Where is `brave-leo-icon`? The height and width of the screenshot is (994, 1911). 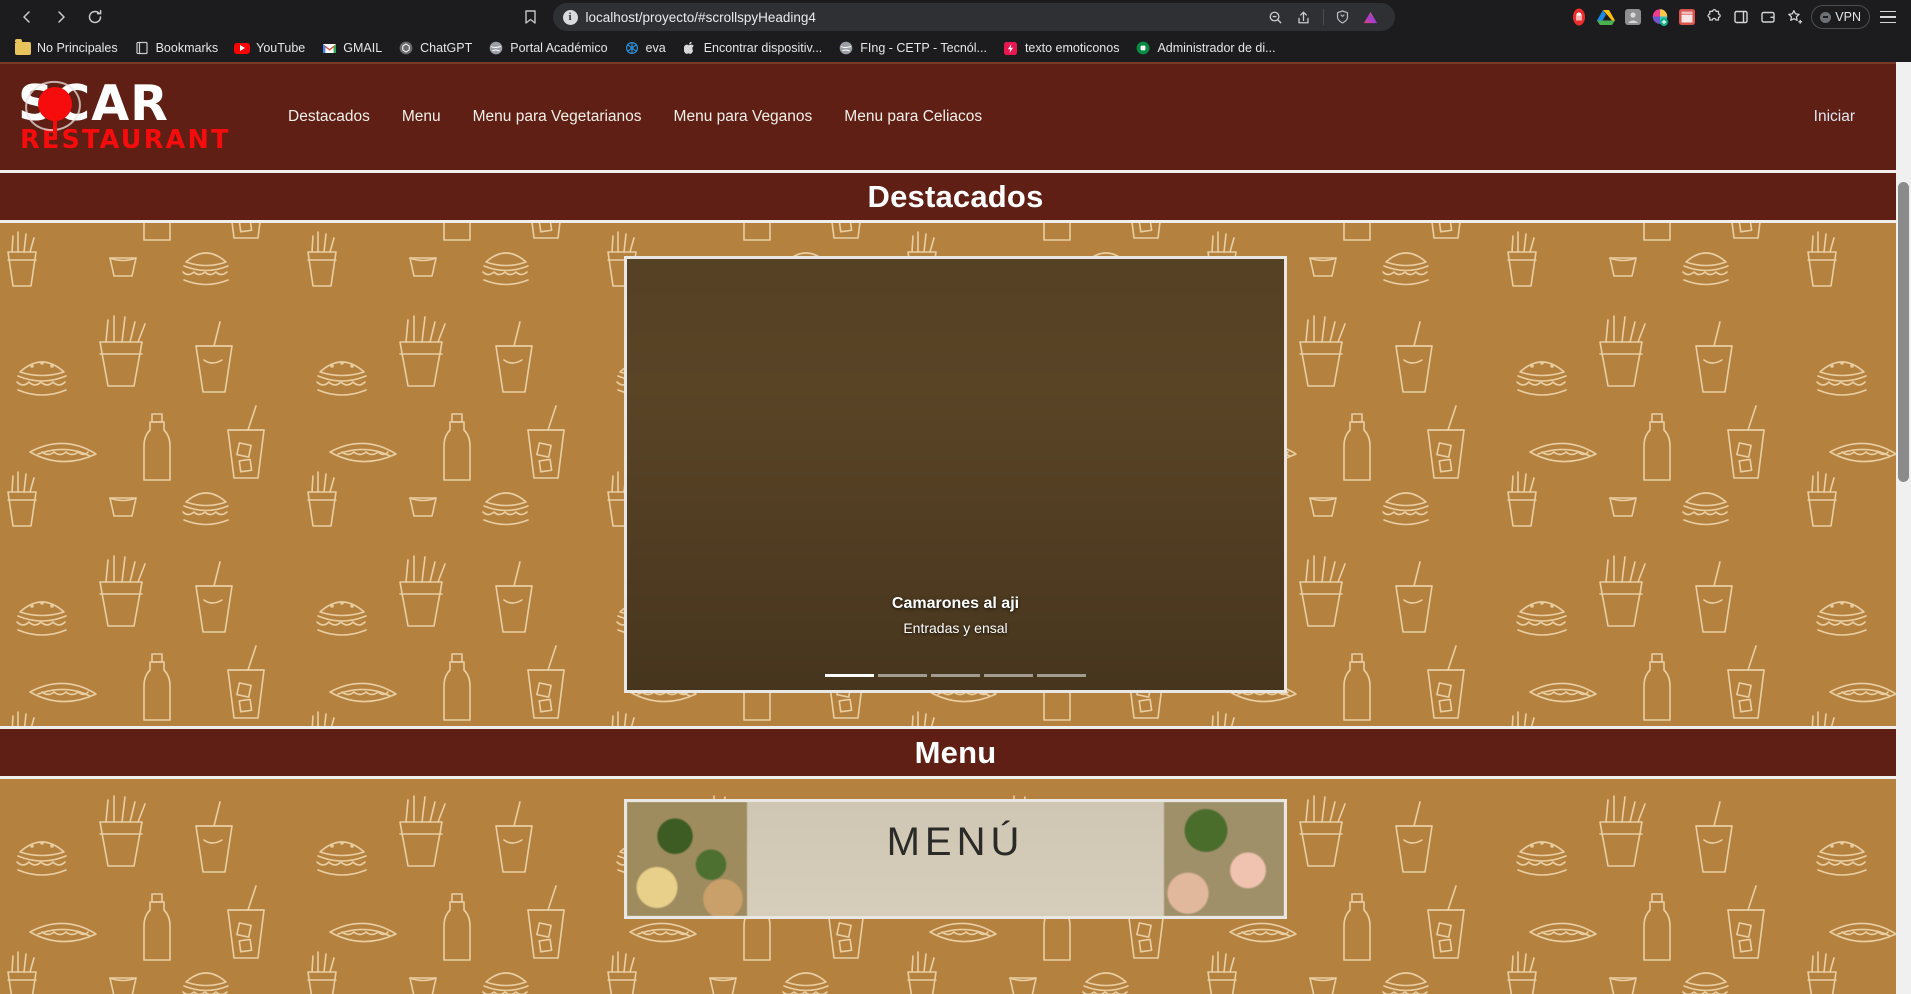 brave-leo-icon is located at coordinates (1371, 17).